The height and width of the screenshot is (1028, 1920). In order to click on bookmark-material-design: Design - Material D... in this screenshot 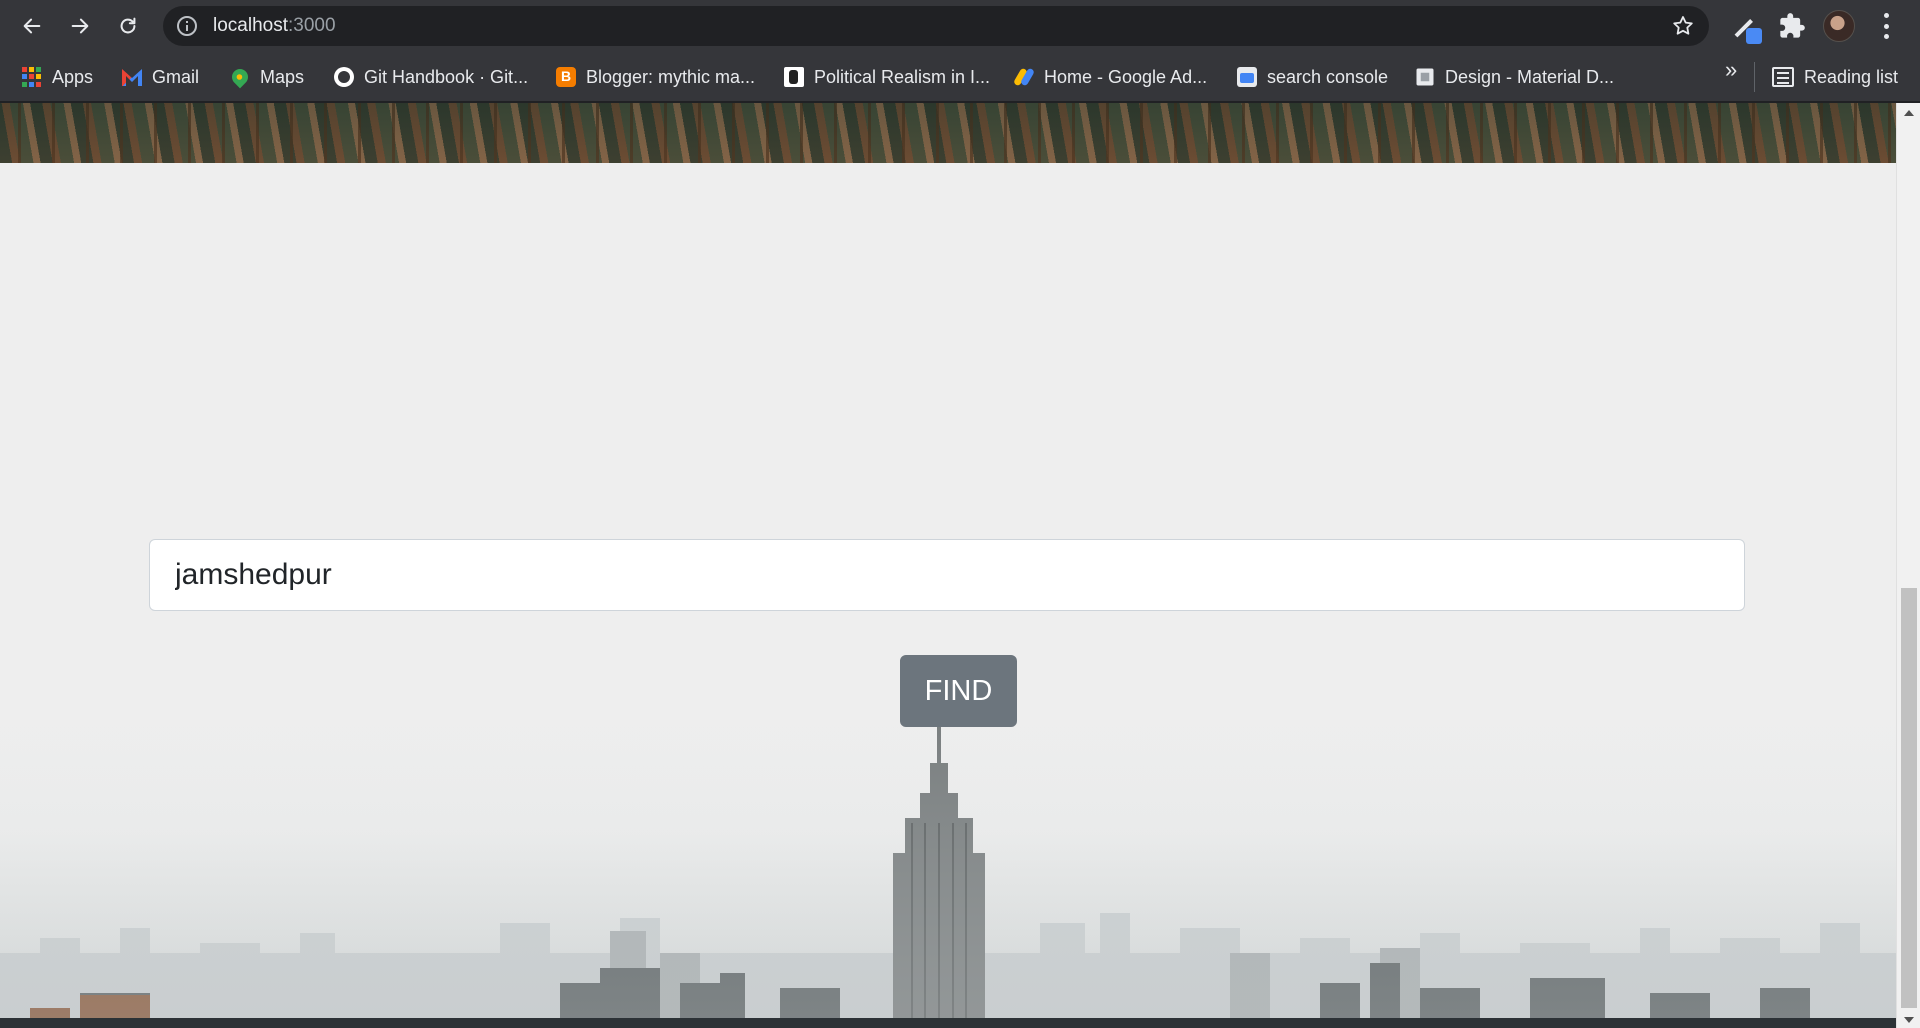, I will do `click(1514, 77)`.